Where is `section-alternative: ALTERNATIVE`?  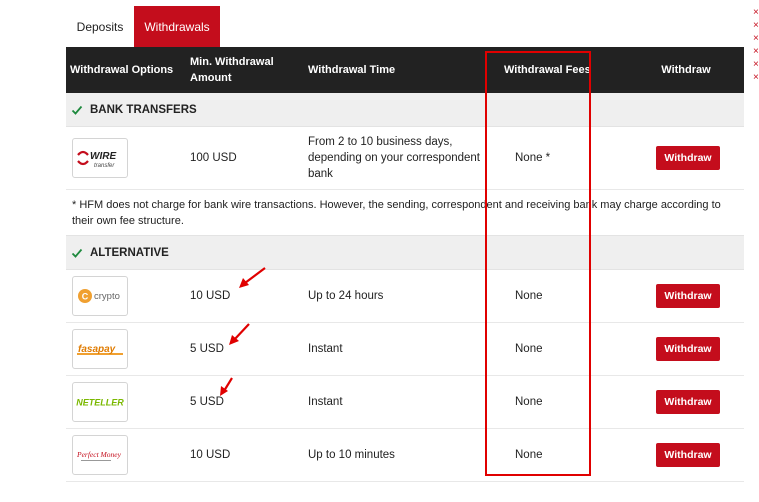
section-alternative: ALTERNATIVE is located at coordinates (405, 253).